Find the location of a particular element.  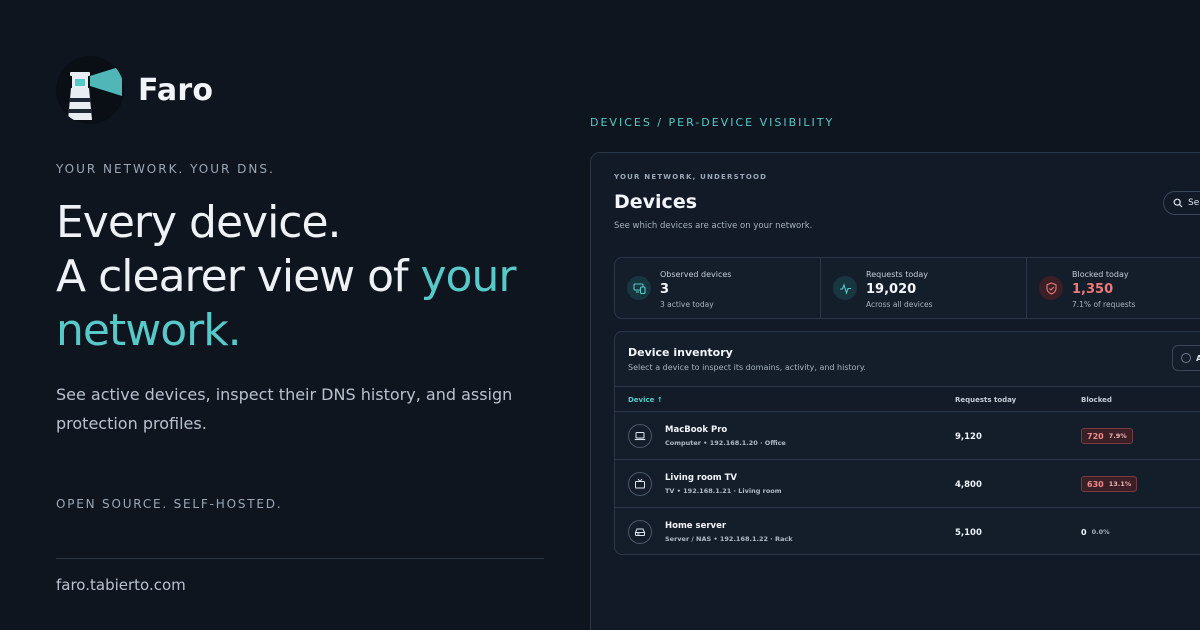

column-header-blocked: Blocked is located at coordinates (1096, 400).